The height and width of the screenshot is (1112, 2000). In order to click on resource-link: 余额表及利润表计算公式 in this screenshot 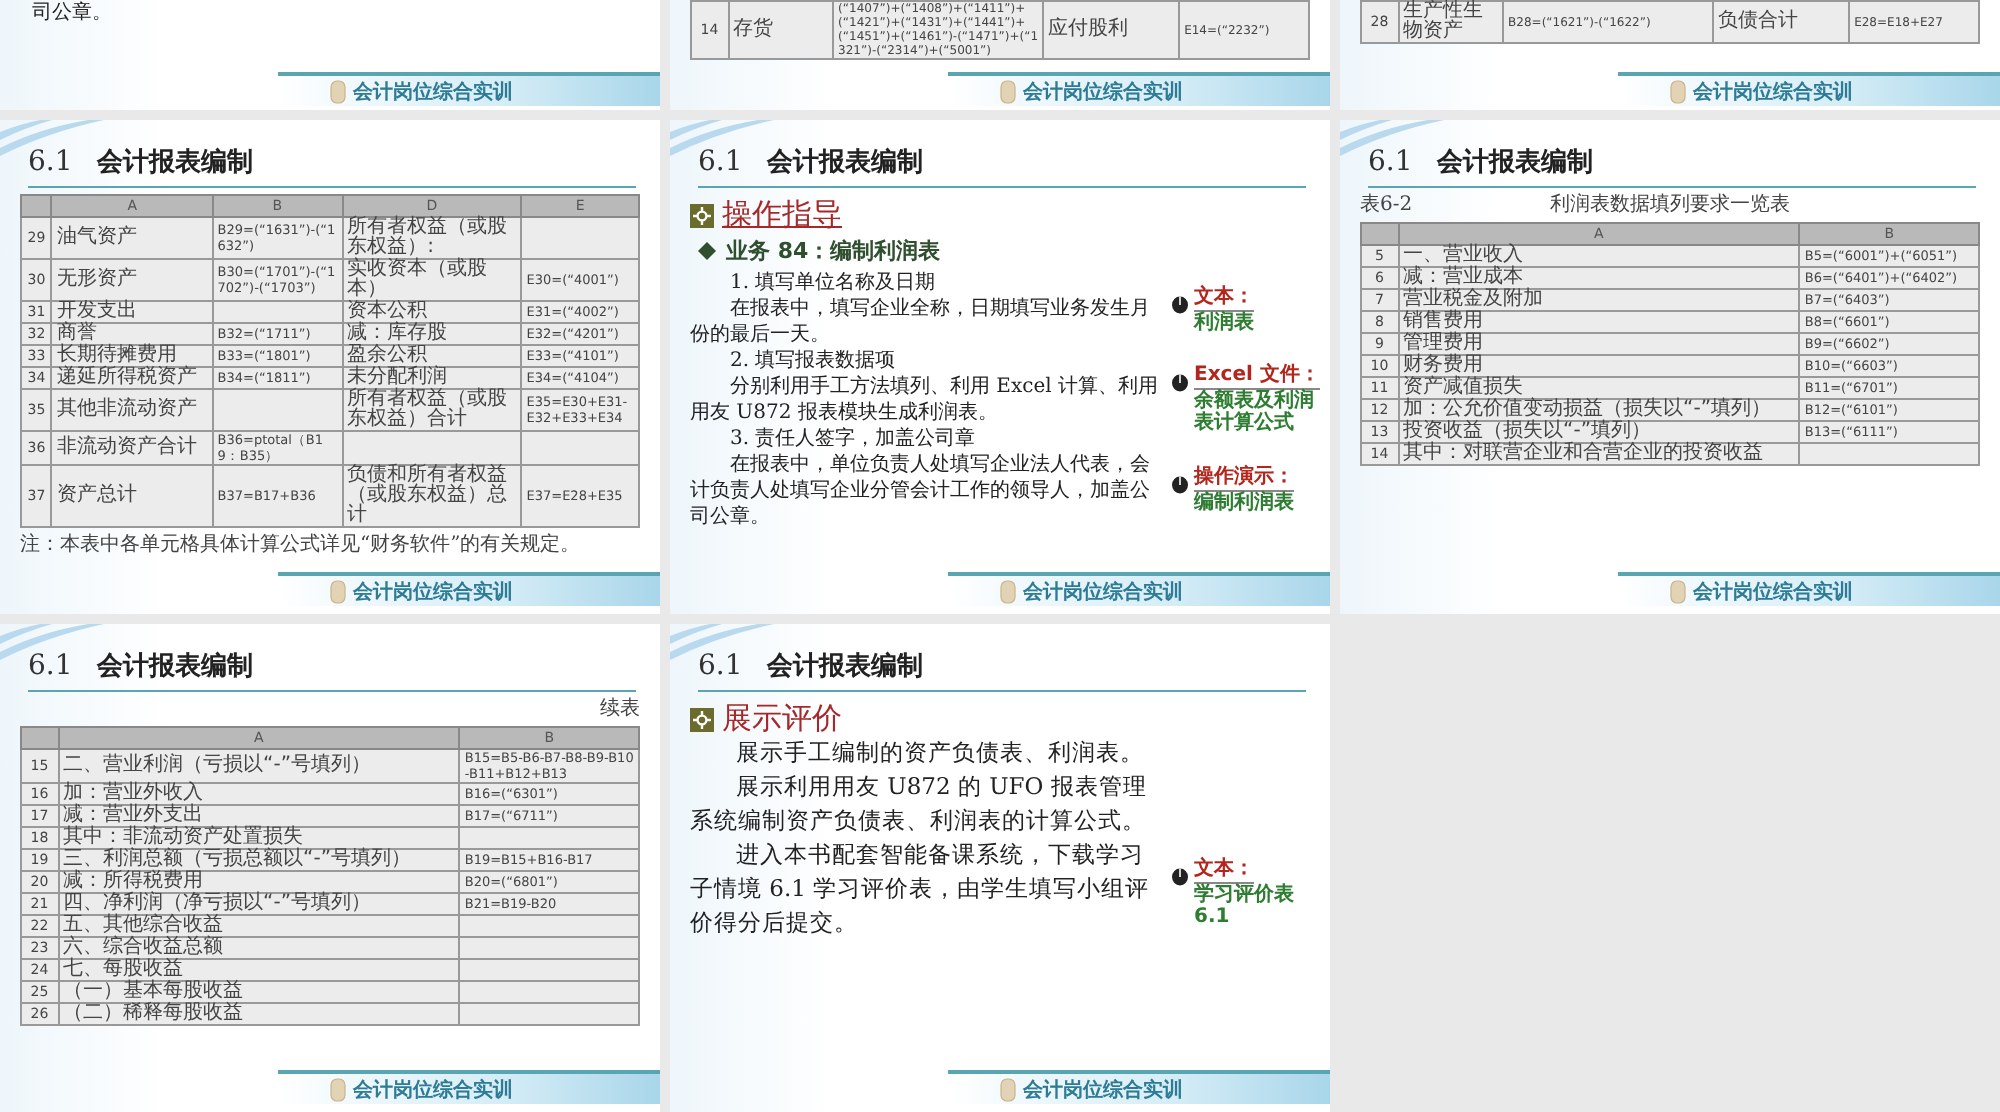, I will do `click(1257, 412)`.